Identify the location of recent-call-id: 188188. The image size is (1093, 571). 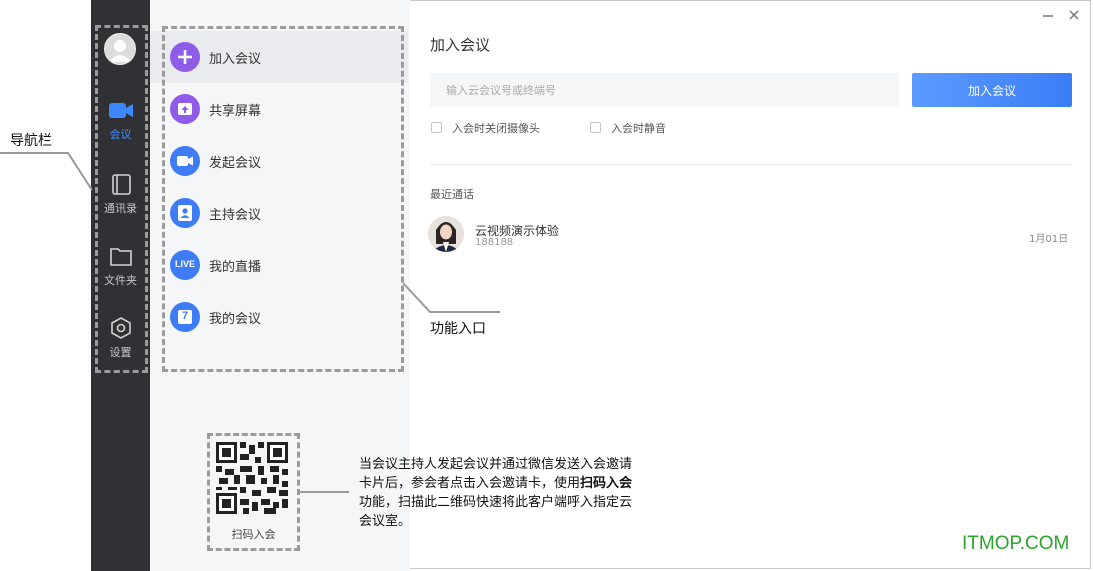
(494, 242).